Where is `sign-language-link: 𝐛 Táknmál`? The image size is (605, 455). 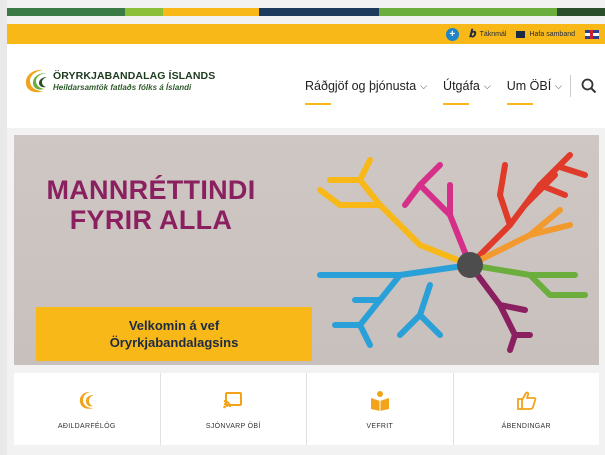 sign-language-link: 𝐛 Táknmál is located at coordinates (488, 34).